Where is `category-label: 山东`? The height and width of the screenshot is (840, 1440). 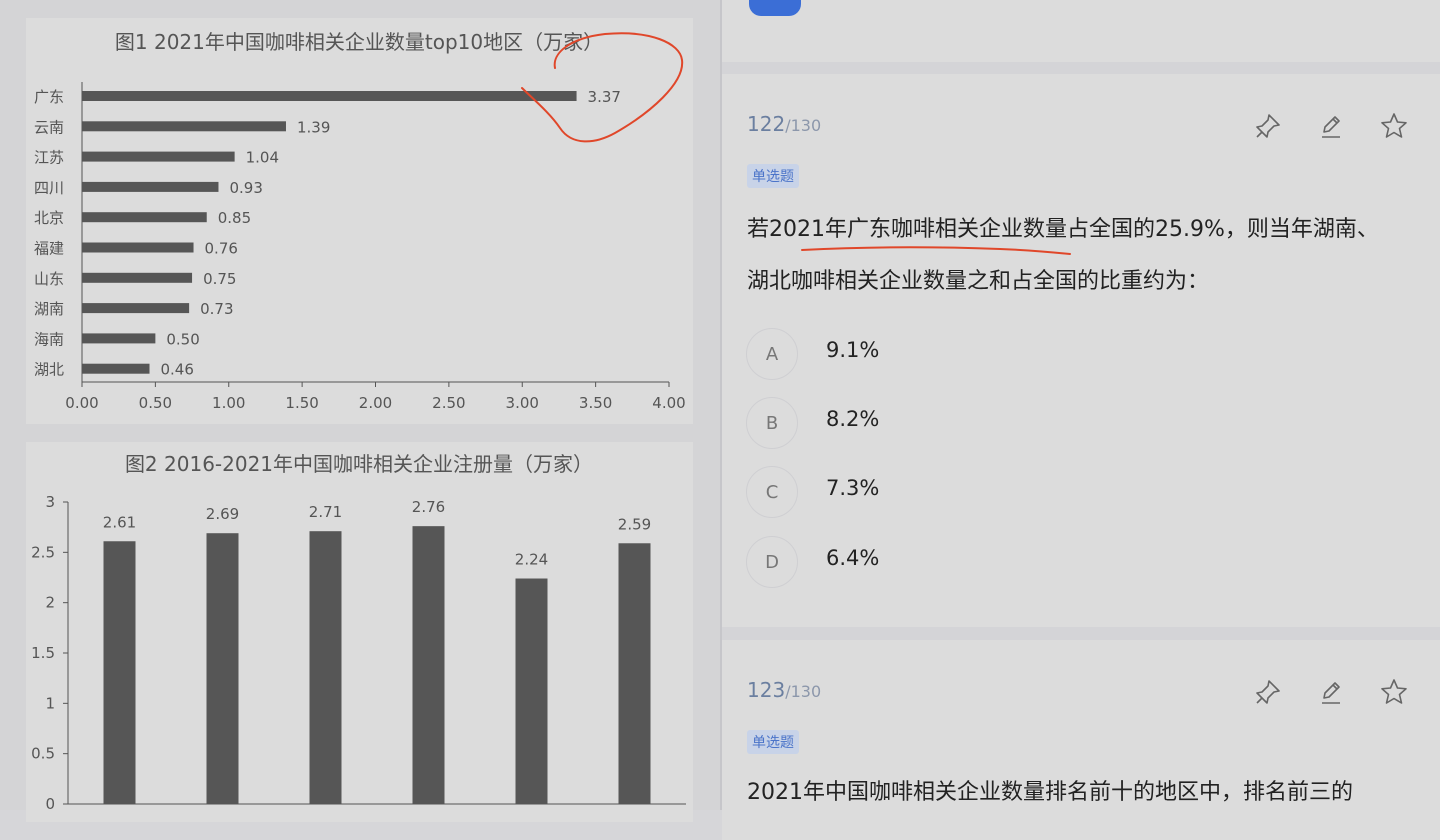 category-label: 山东 is located at coordinates (49, 279).